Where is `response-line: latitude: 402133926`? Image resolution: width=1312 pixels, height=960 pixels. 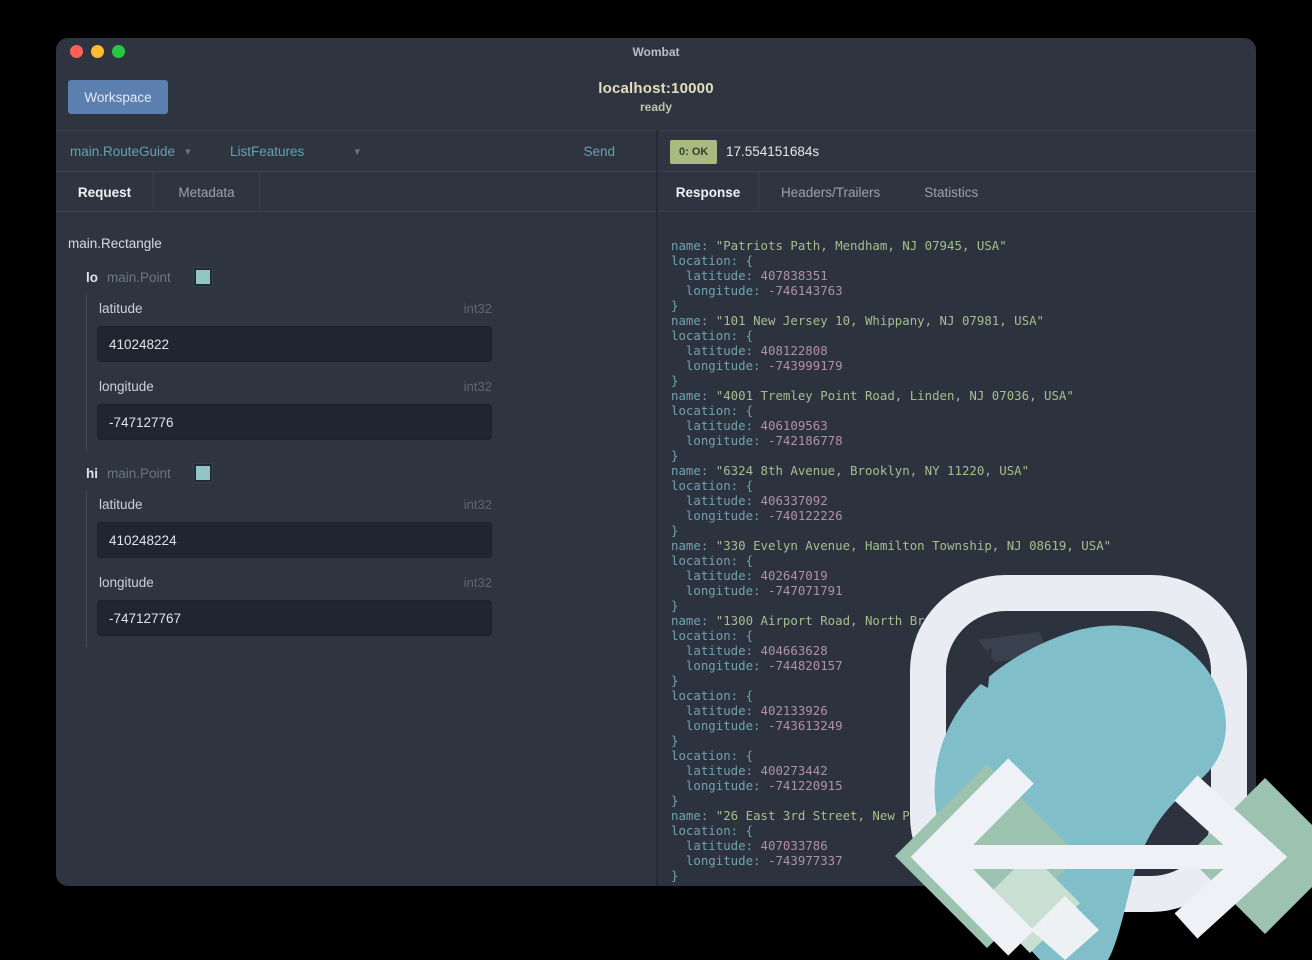 response-line: latitude: 402133926 is located at coordinates (749, 710).